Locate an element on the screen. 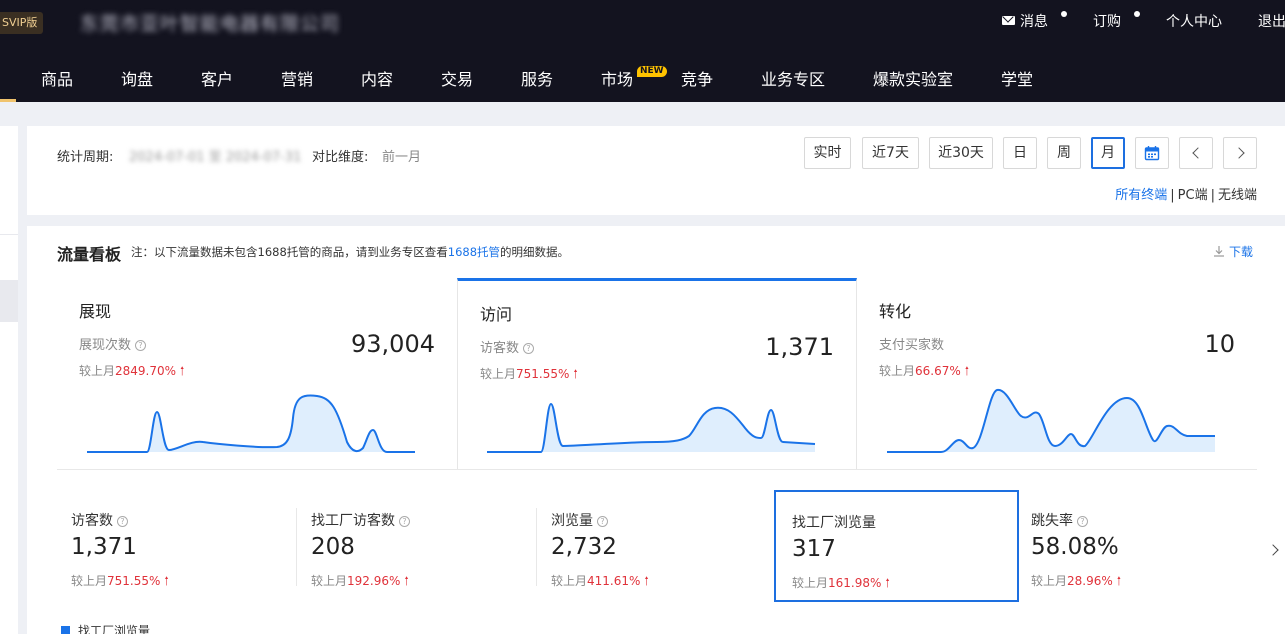 This screenshot has height=634, width=1285. metric-value: 317 is located at coordinates (814, 549).